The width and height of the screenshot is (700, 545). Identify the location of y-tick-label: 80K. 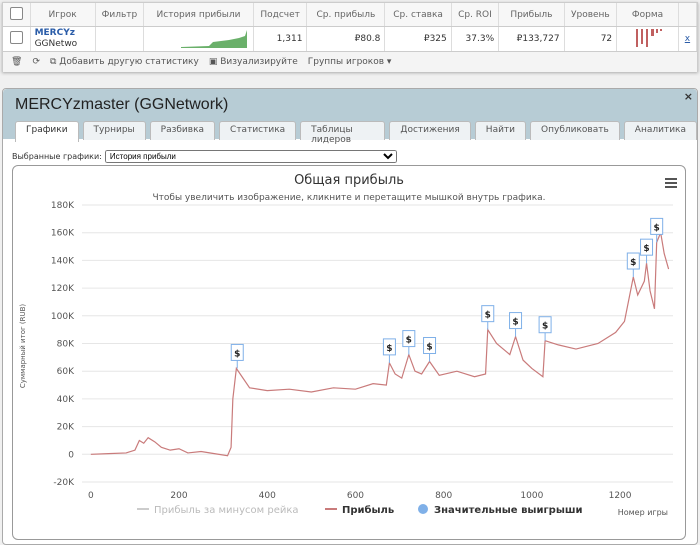
(66, 345).